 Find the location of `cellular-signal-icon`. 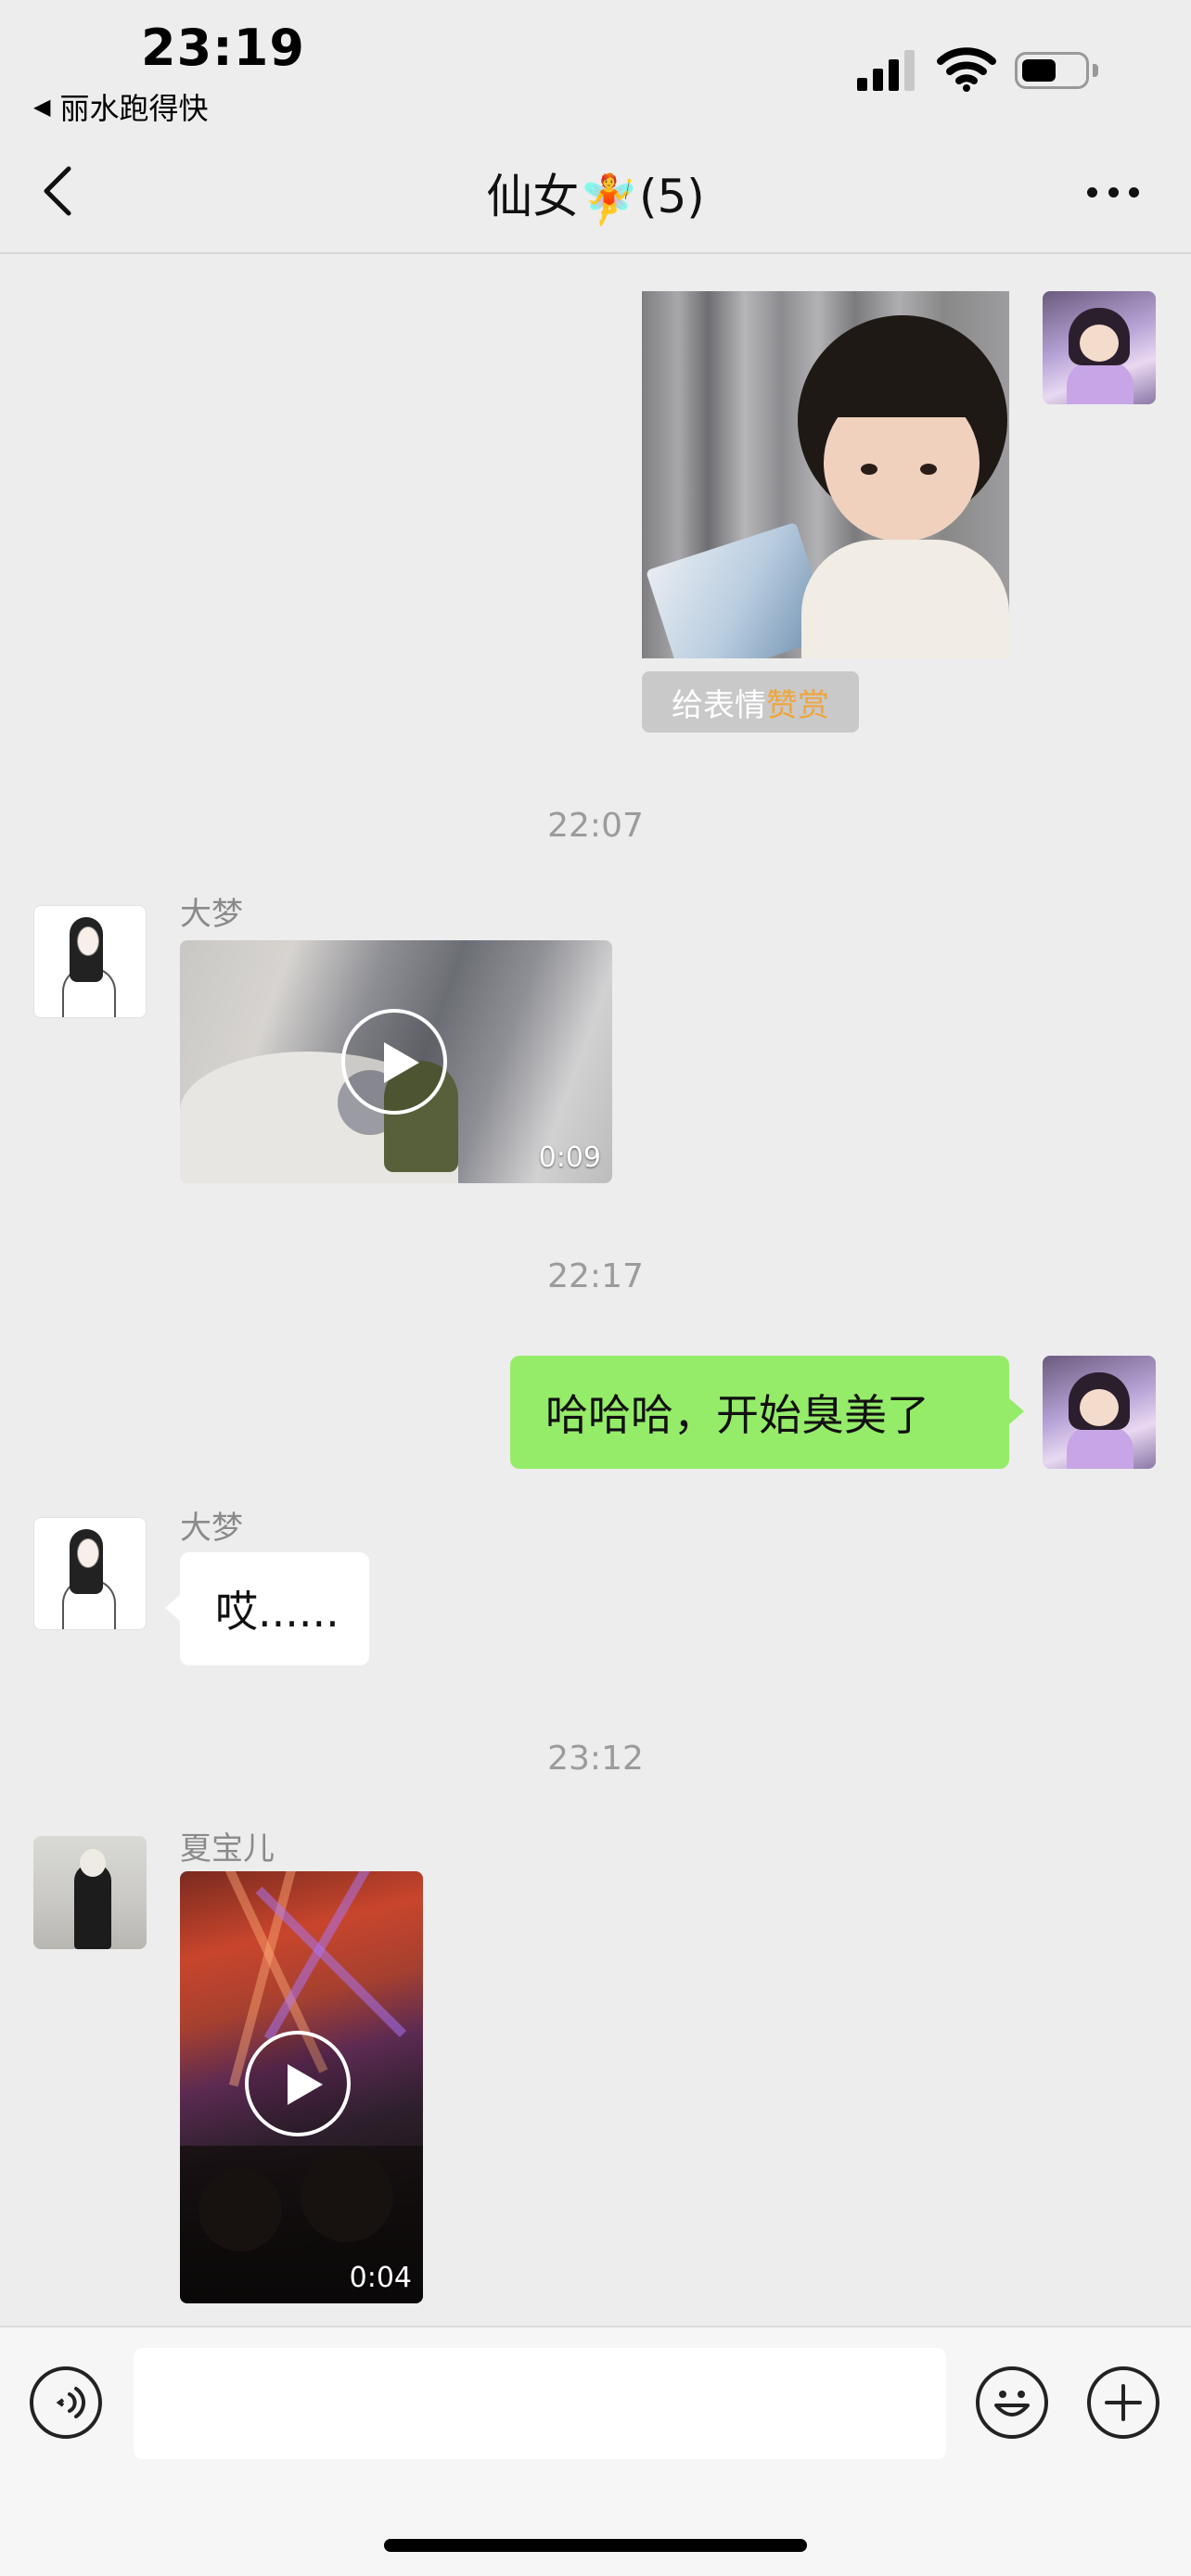

cellular-signal-icon is located at coordinates (886, 69).